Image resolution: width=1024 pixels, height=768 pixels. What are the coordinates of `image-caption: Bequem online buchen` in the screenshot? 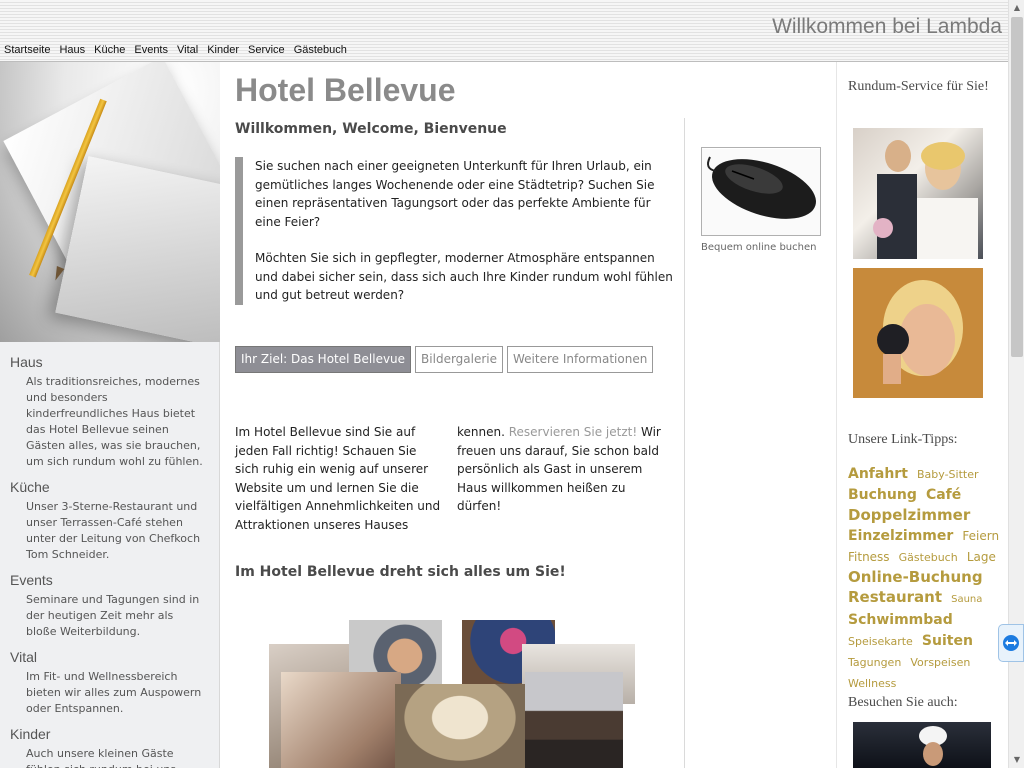 It's located at (758, 247).